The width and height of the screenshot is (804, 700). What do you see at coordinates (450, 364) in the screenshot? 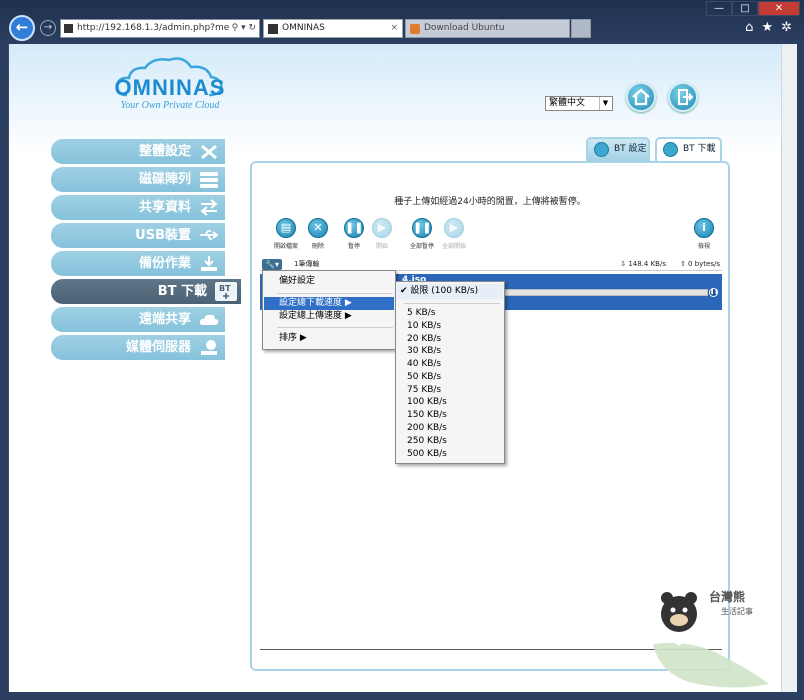
I see `speed-option: 40 KB/s` at bounding box center [450, 364].